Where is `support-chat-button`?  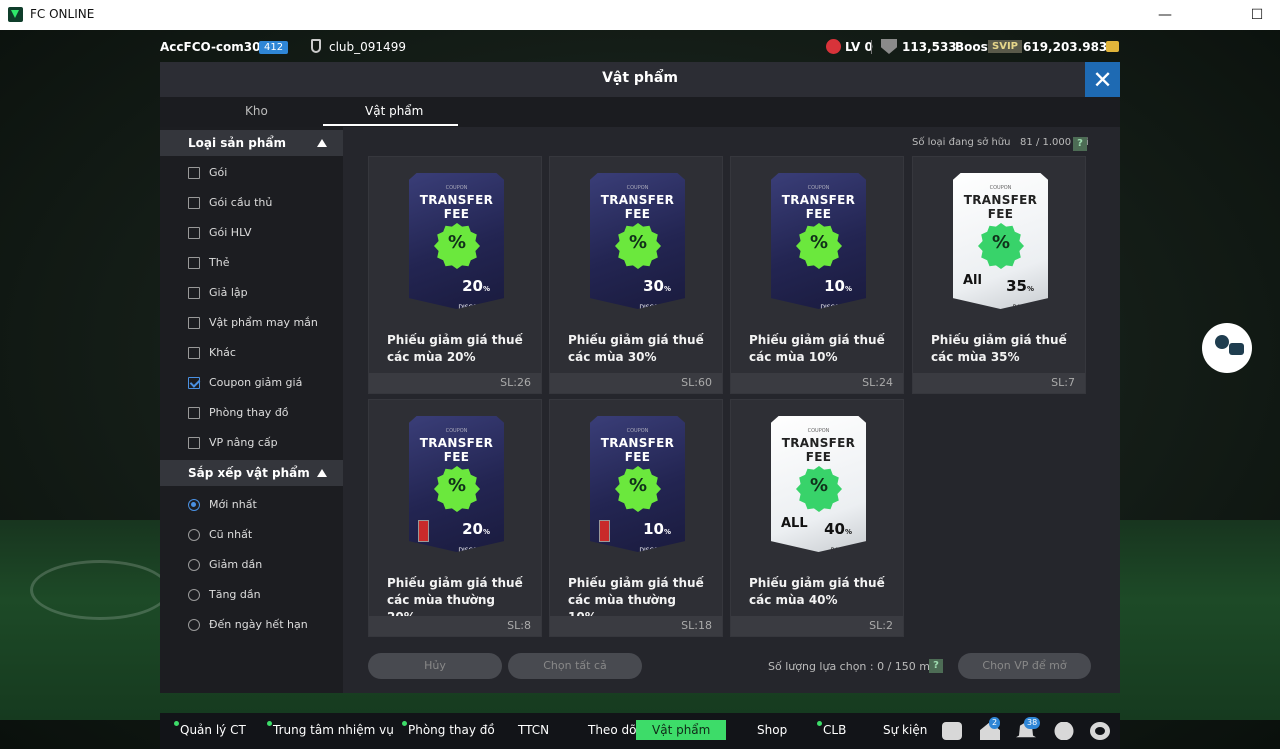 support-chat-button is located at coordinates (1227, 348).